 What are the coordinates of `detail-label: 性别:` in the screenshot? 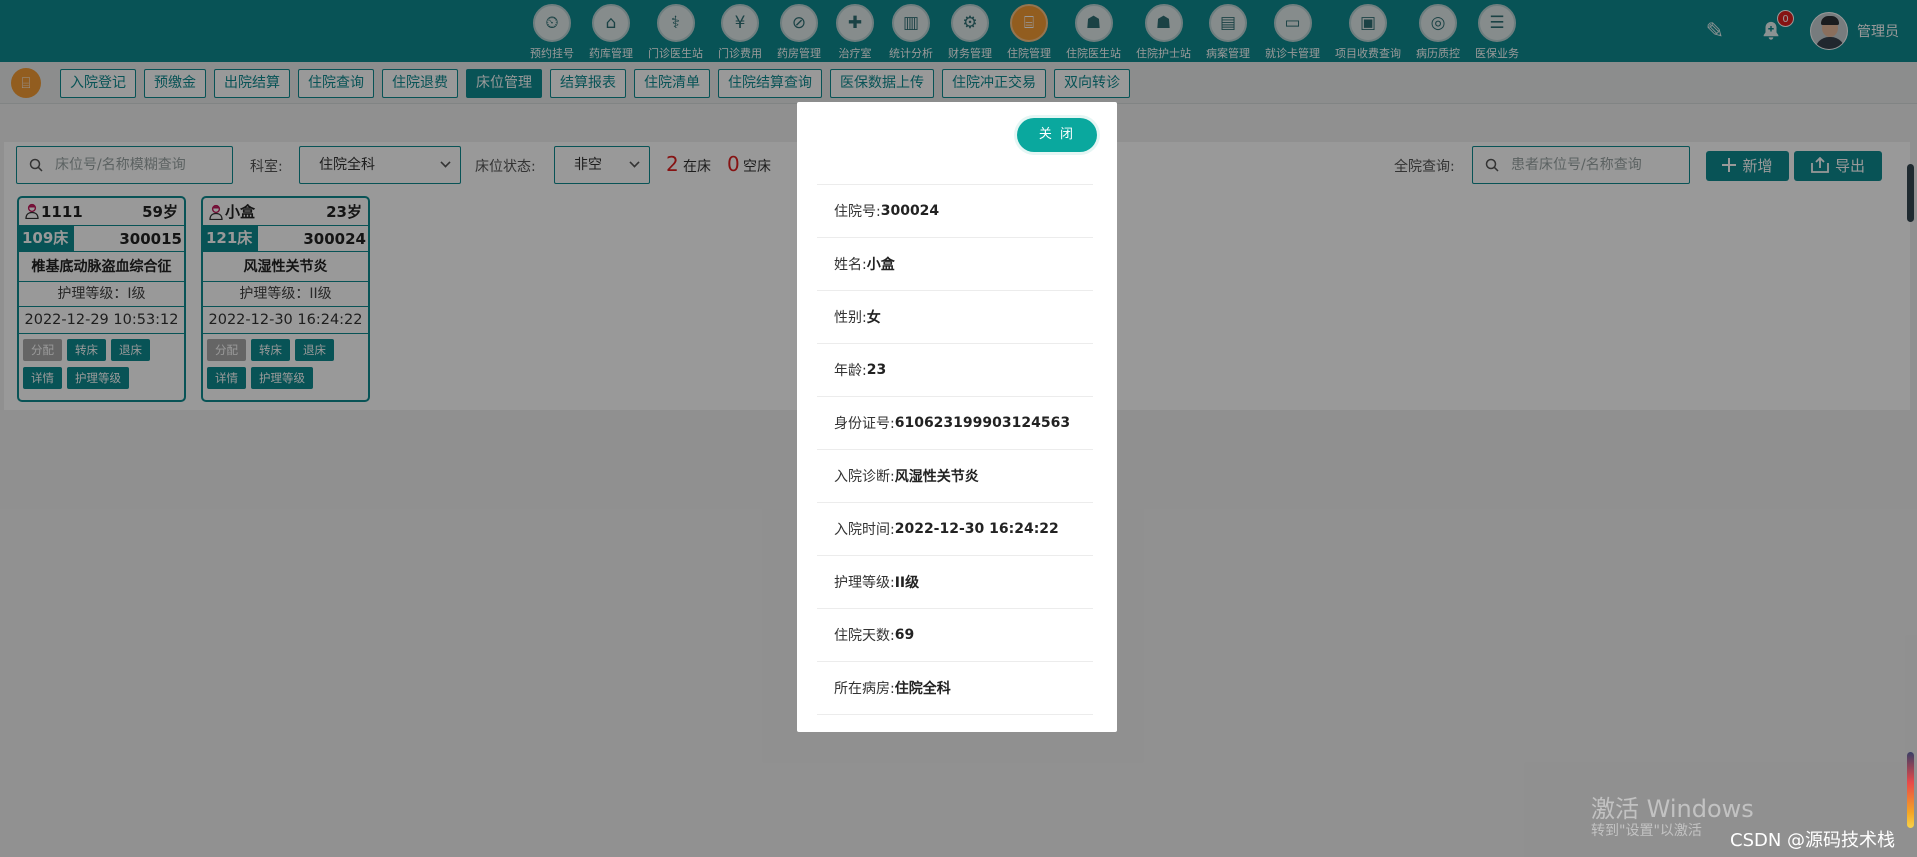 It's located at (850, 318).